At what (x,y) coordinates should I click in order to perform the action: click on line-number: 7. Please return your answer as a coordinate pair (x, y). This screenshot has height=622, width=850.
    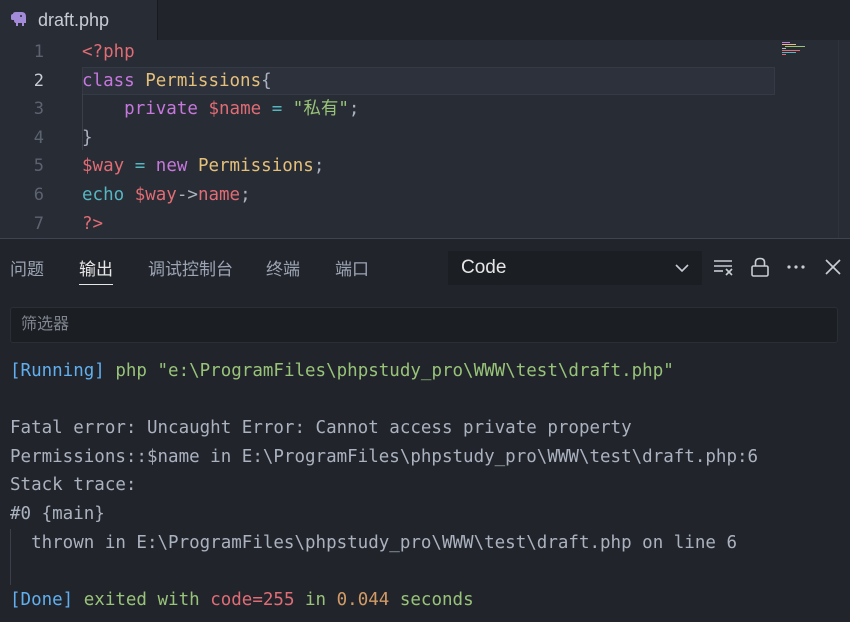
    Looking at the image, I should click on (38, 223).